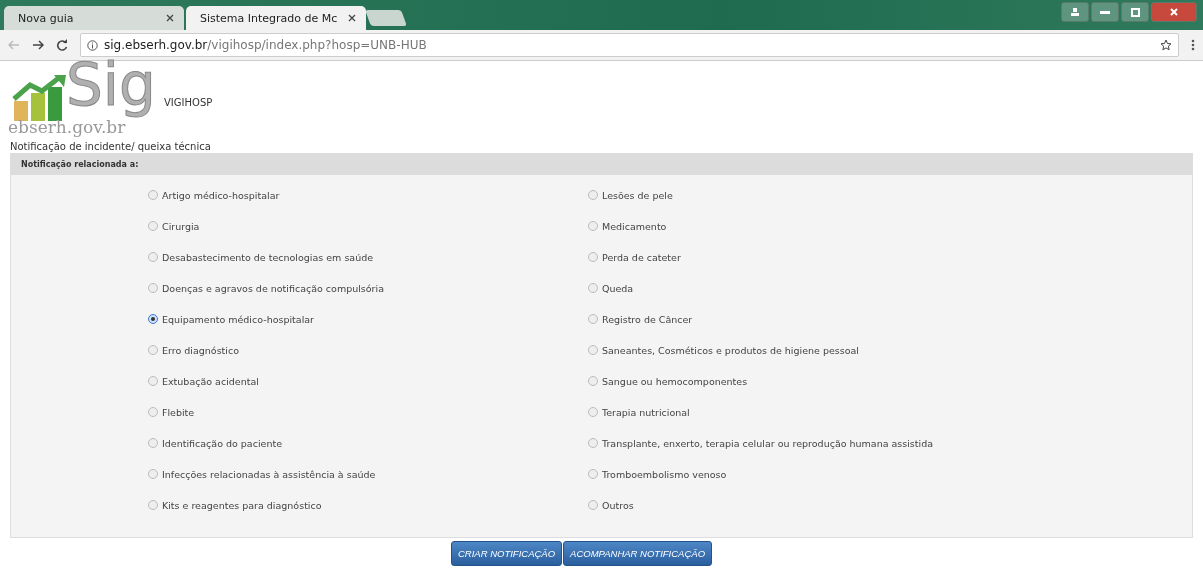  I want to click on logo-domain: ebserh.gov.br, so click(67, 127).